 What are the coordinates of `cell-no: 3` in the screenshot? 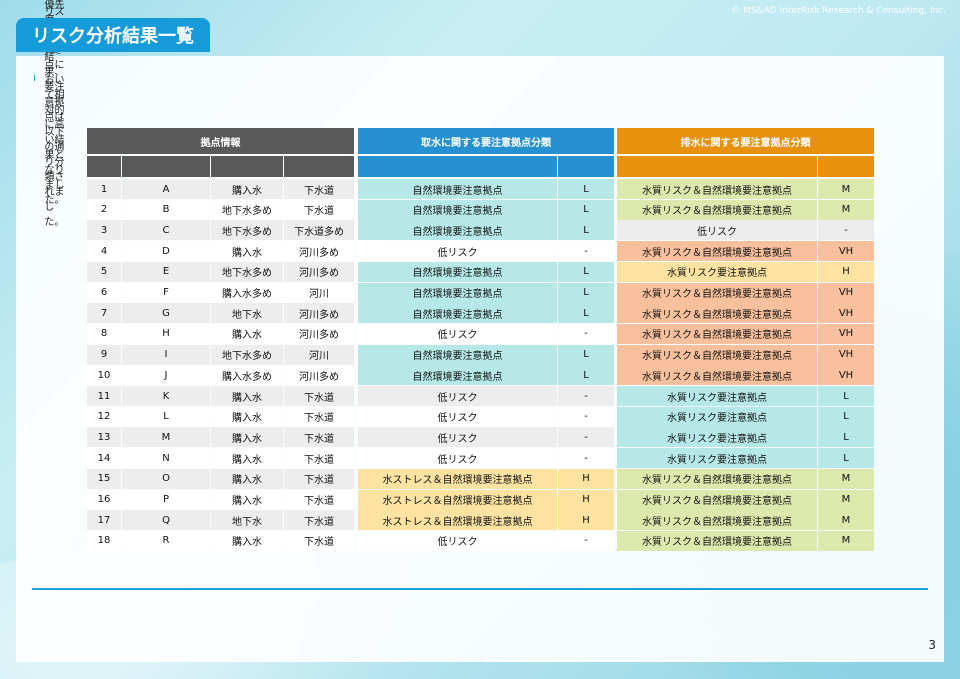 It's located at (104, 230).